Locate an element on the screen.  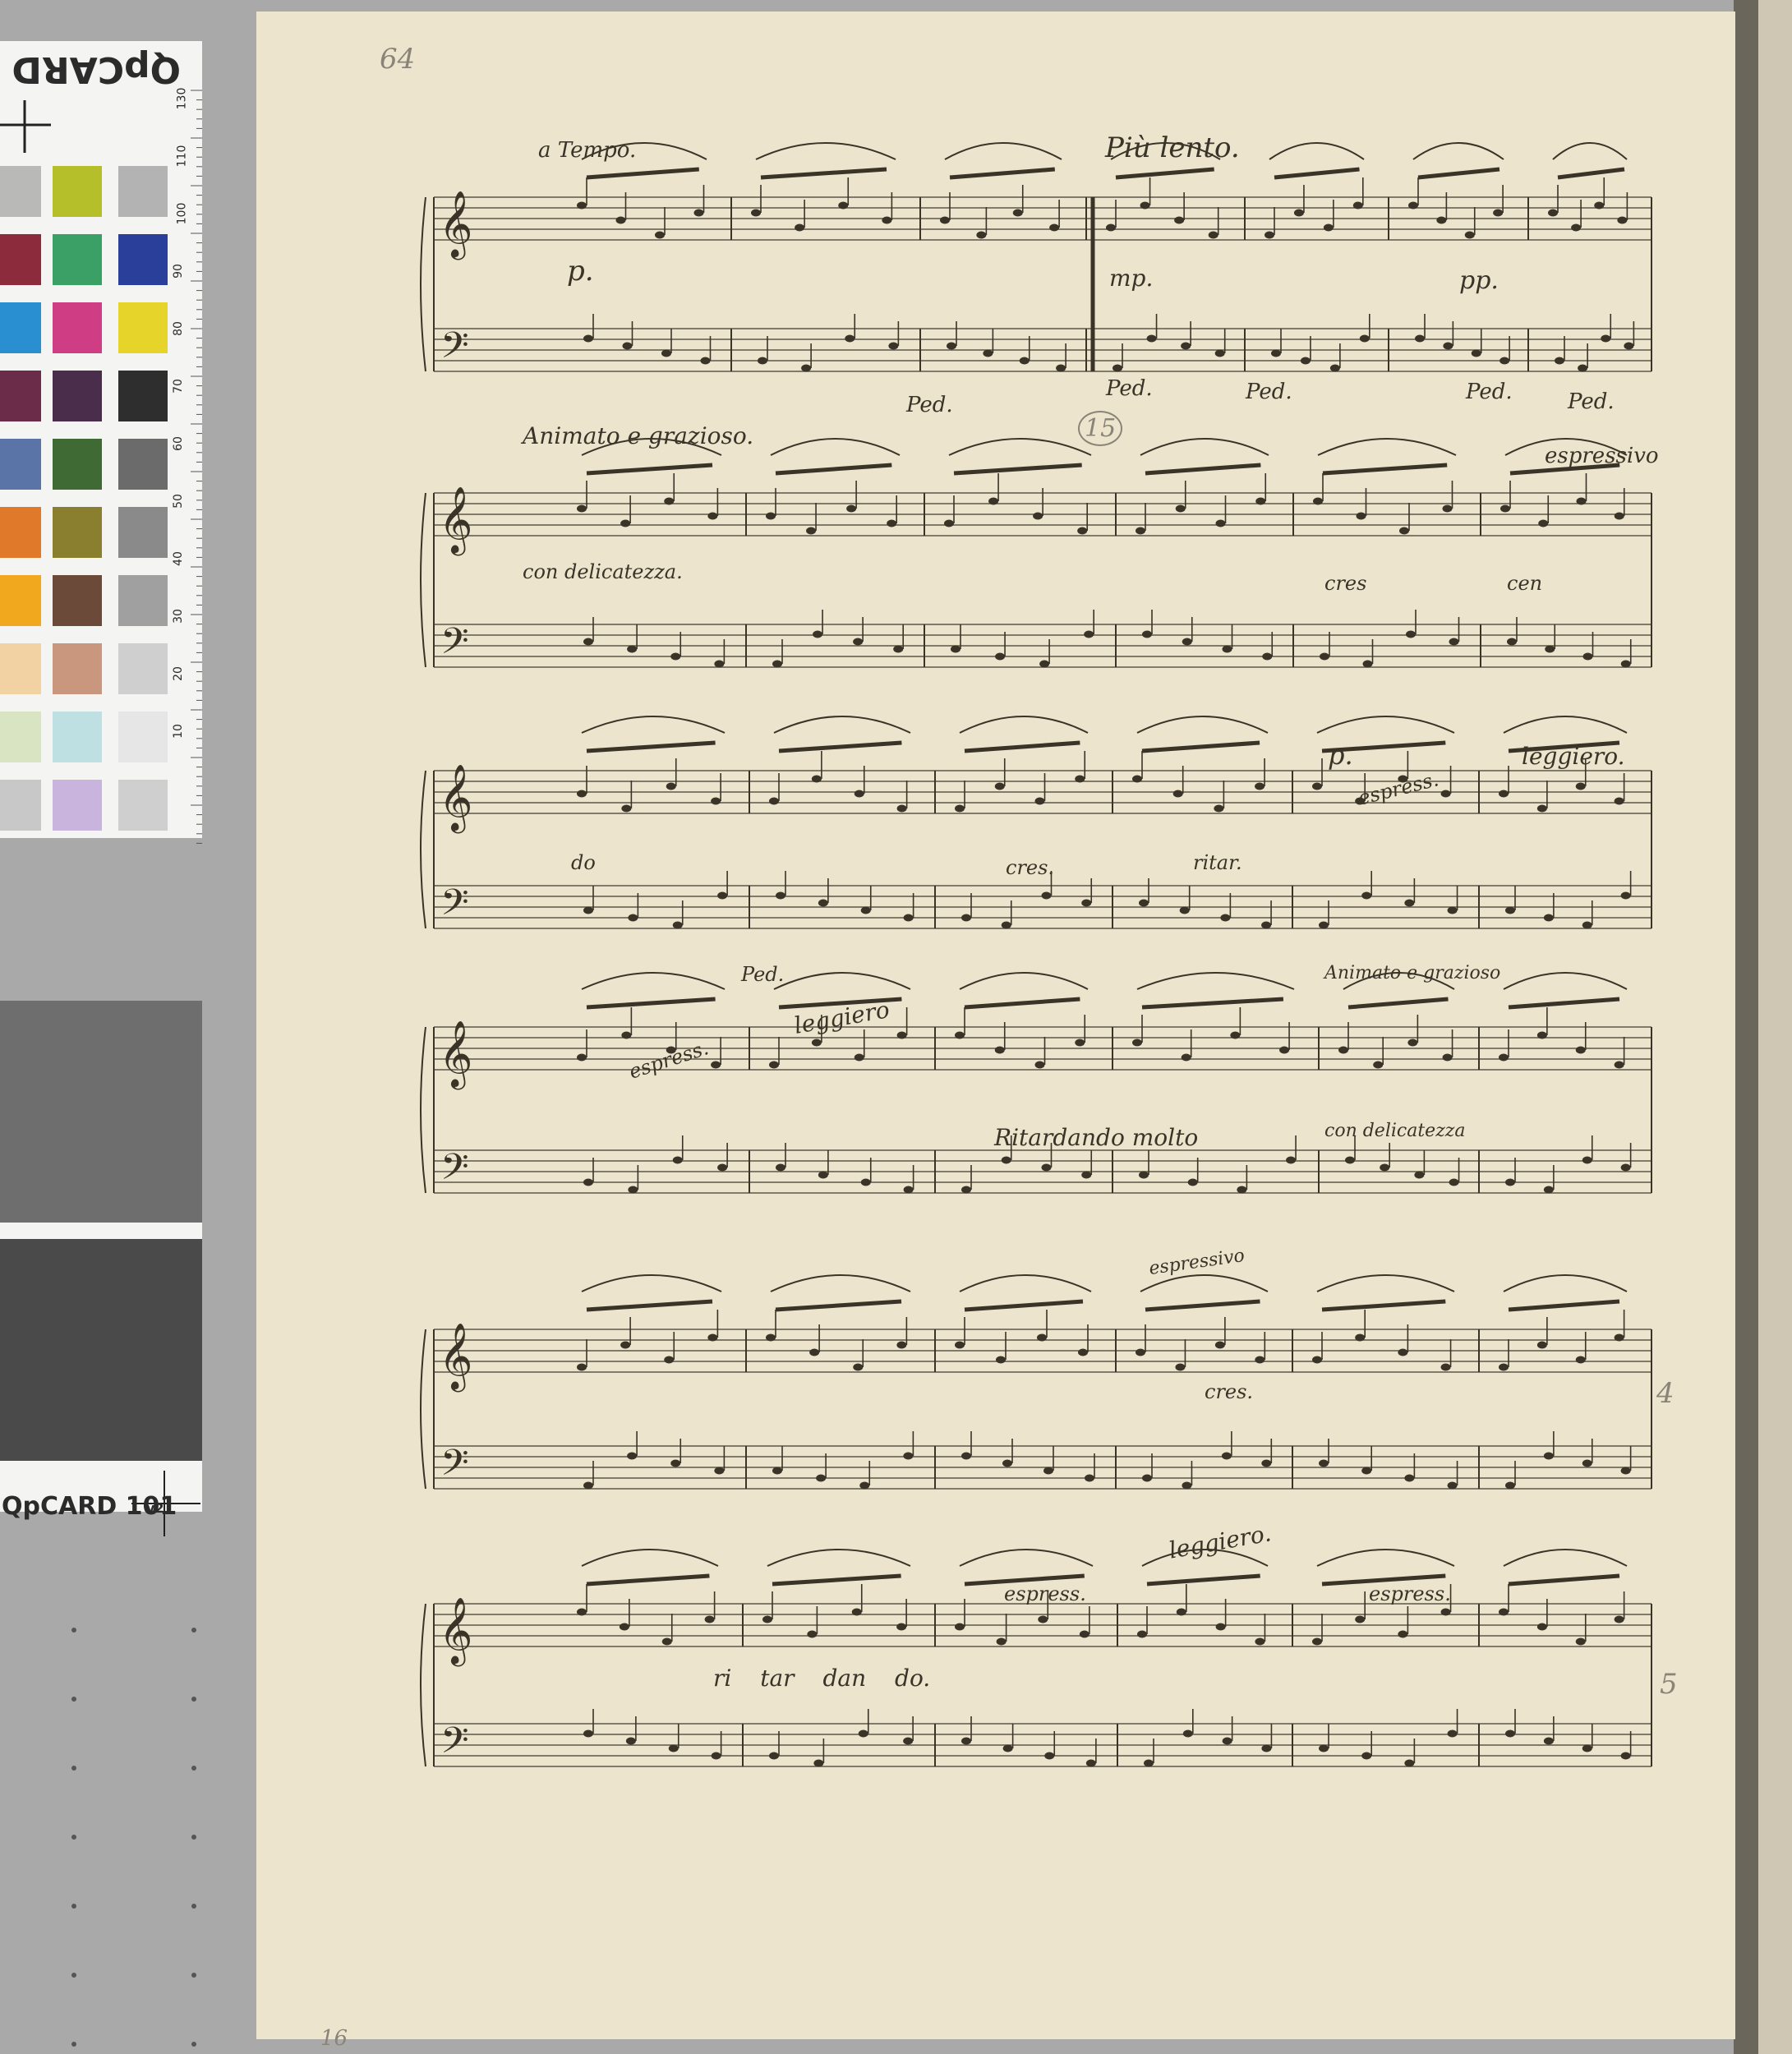
page-gutter is located at coordinates (1746, 1027).